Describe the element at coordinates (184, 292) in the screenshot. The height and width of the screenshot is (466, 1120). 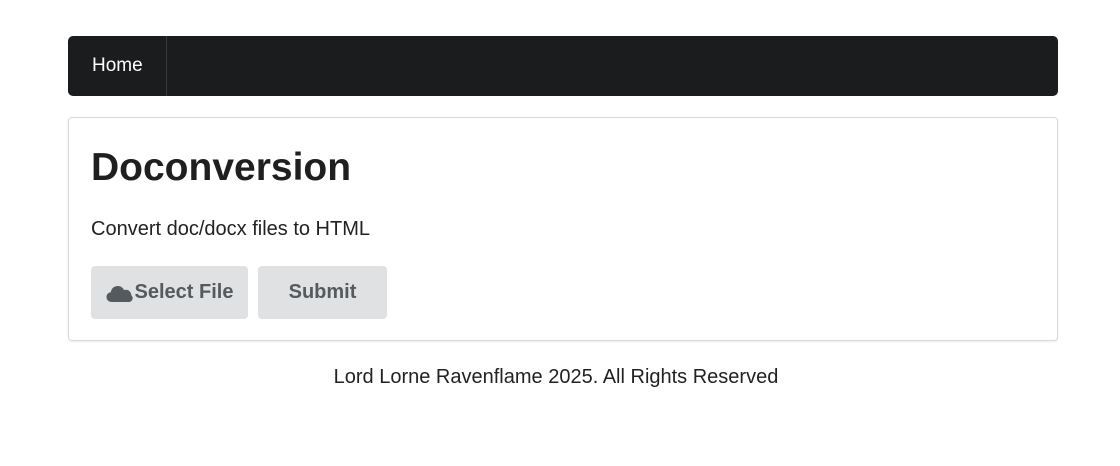
I see `select-file-label: Select File` at that location.